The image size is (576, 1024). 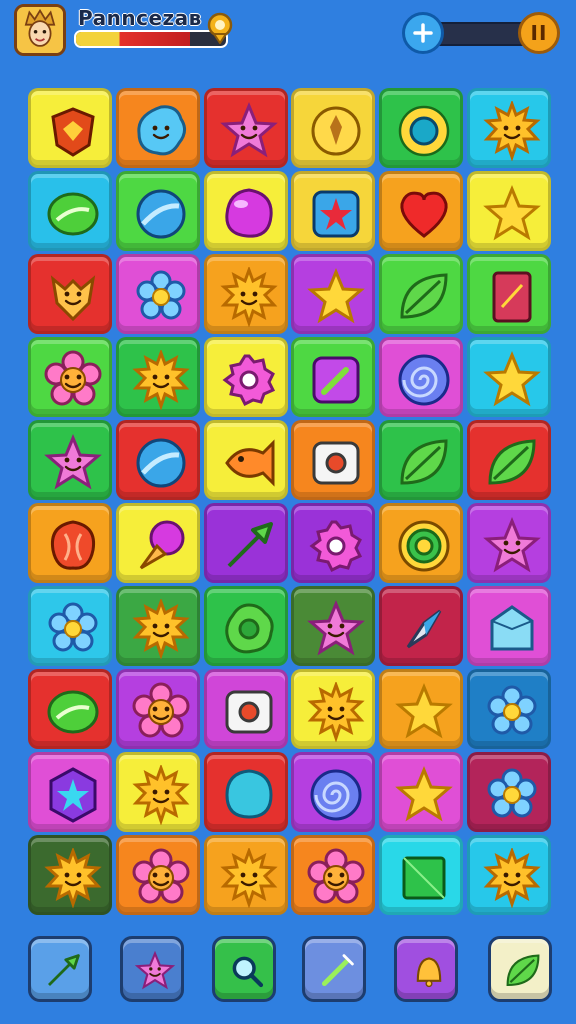 I want to click on map-pin-icon, so click(x=220, y=28).